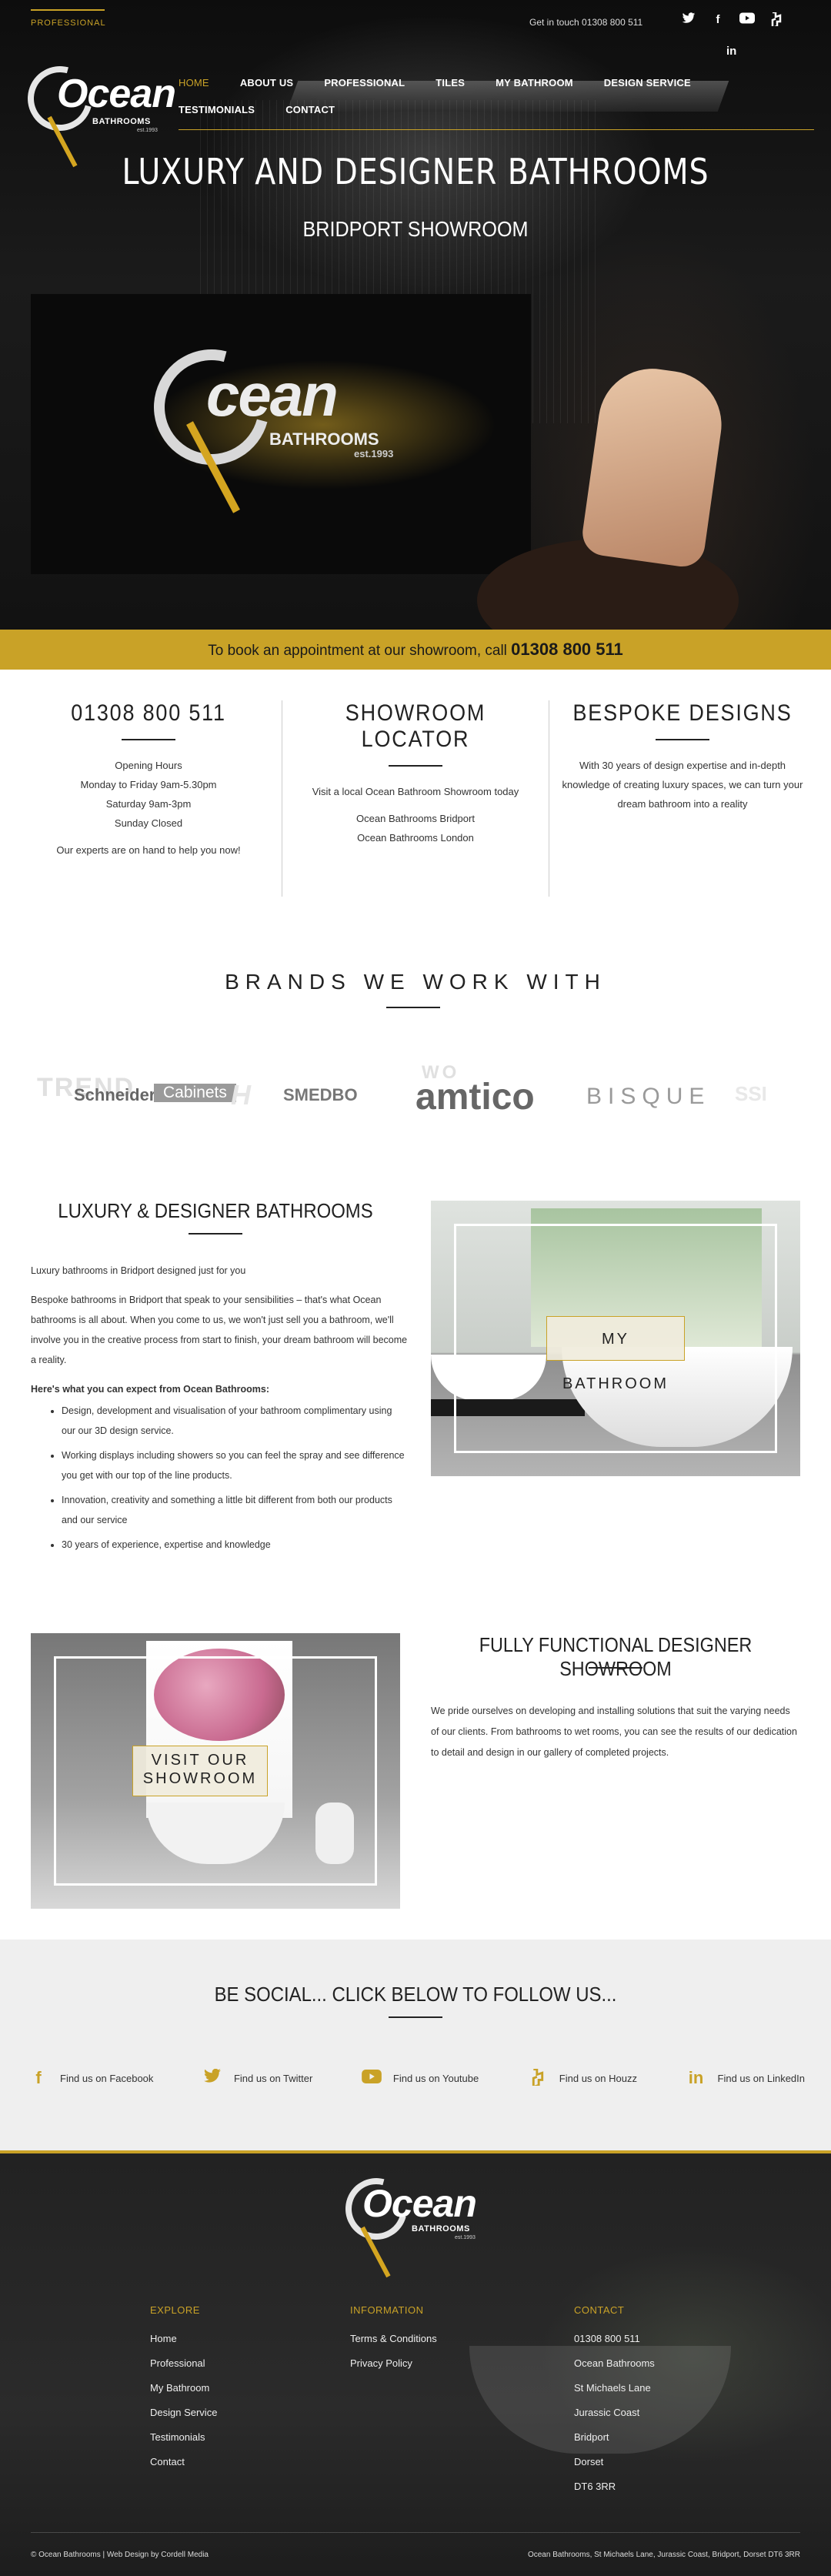  What do you see at coordinates (615, 2339) in the screenshot?
I see `footer-phone: 01308 800 511` at bounding box center [615, 2339].